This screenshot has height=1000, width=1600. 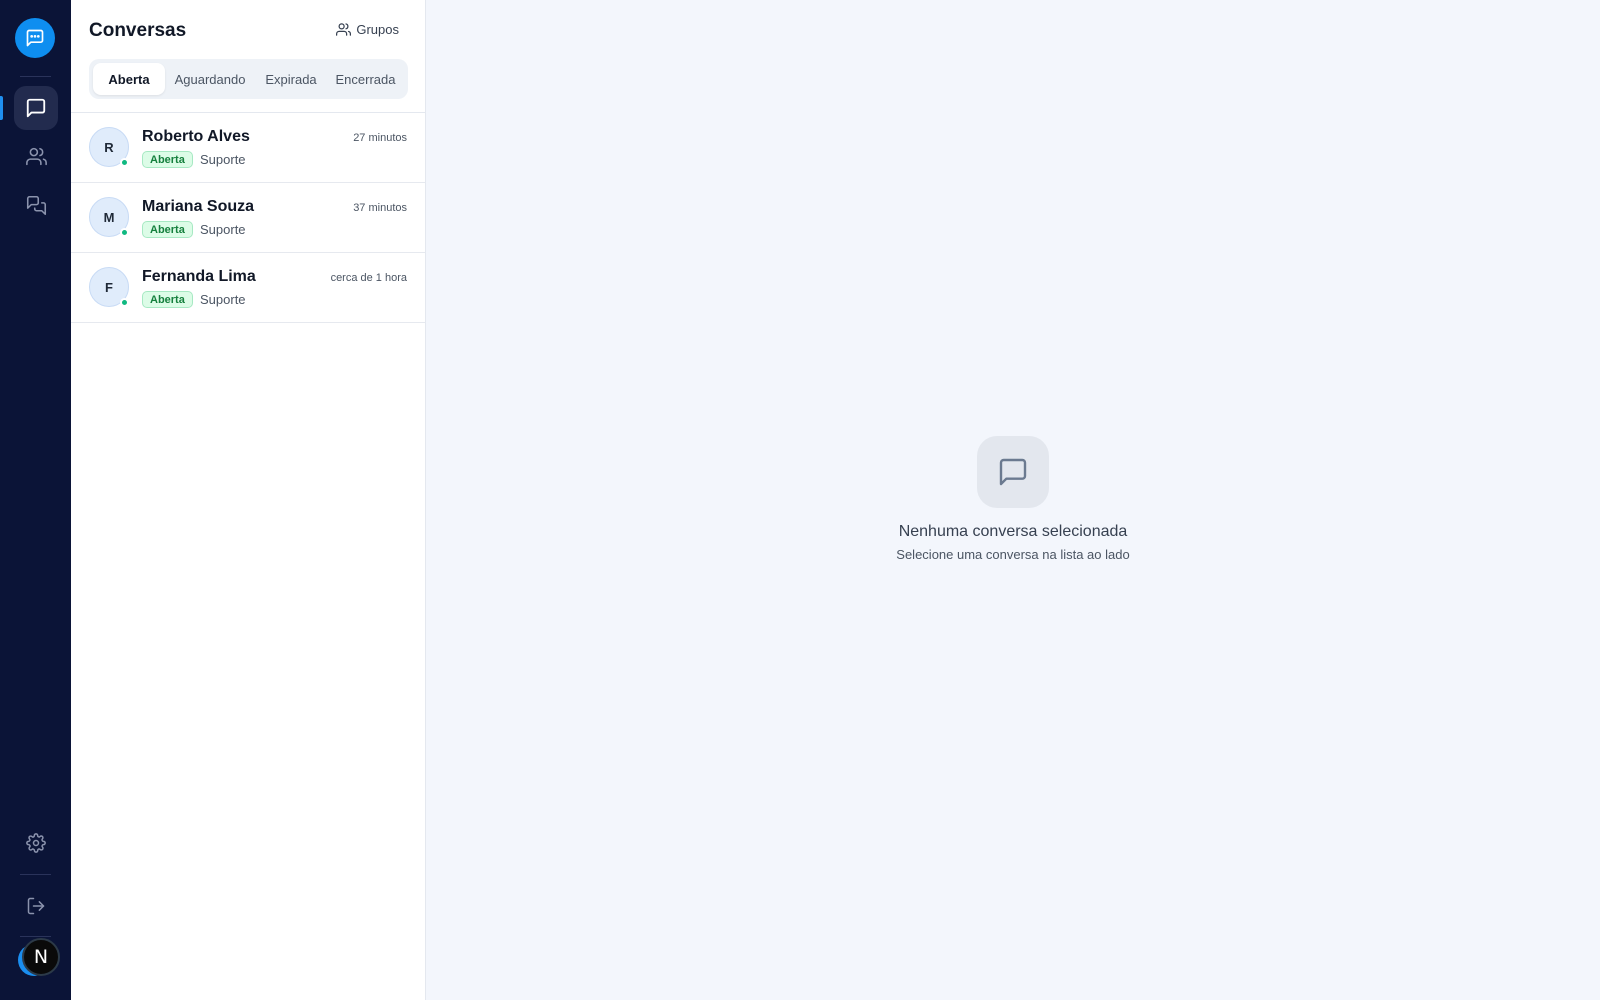 I want to click on nav-settings, so click(x=36, y=843).